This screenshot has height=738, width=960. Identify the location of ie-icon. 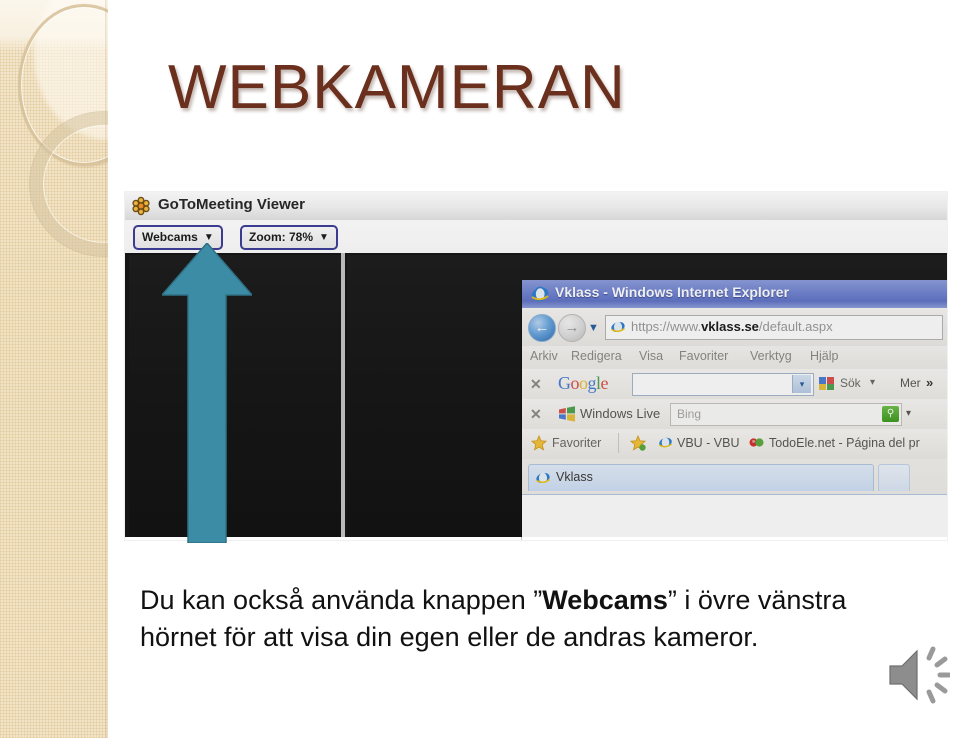
(543, 478).